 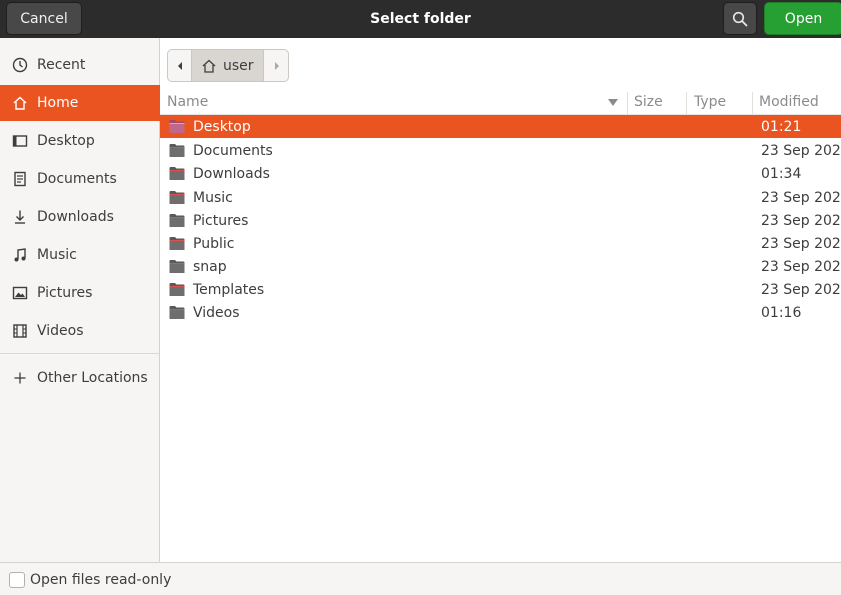 I want to click on sidebar-item-videos: Videos, so click(x=80, y=331).